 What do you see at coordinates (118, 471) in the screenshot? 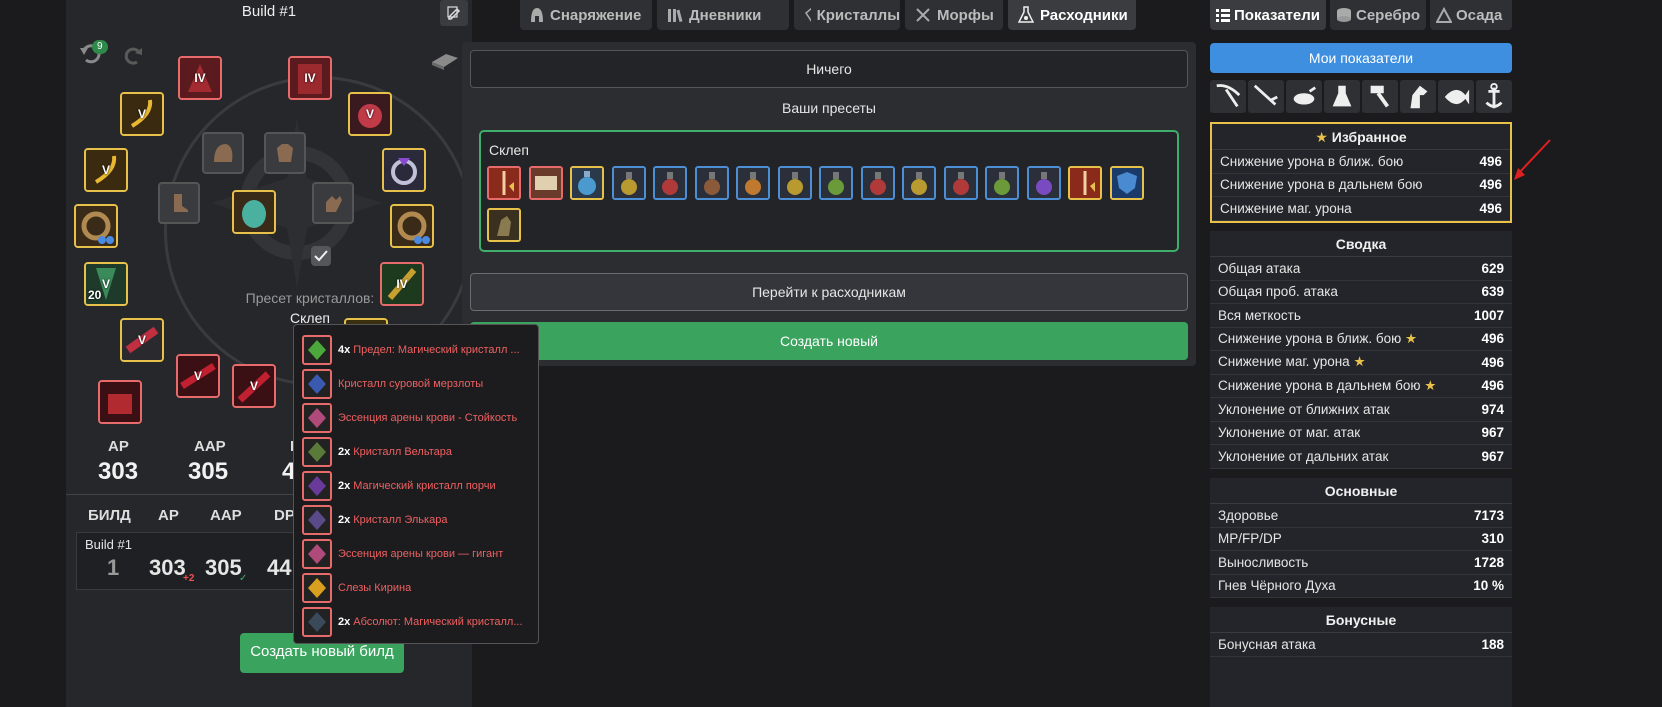
I see `ap-value: 303` at bounding box center [118, 471].